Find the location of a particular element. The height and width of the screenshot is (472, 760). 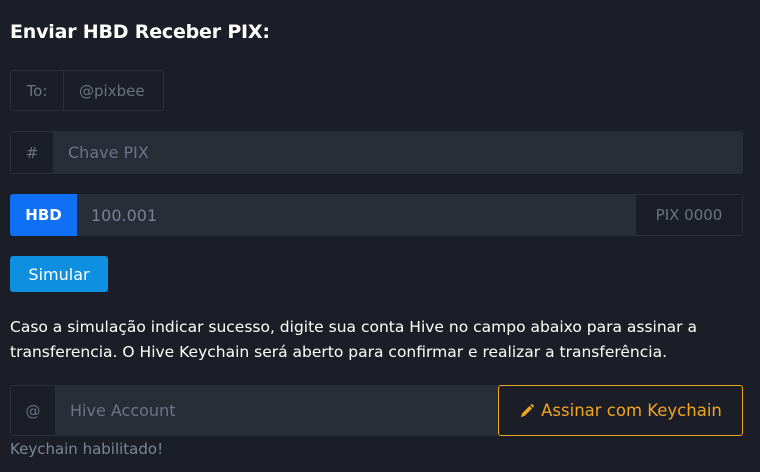

hbd-currency-label: HBD is located at coordinates (43, 215).